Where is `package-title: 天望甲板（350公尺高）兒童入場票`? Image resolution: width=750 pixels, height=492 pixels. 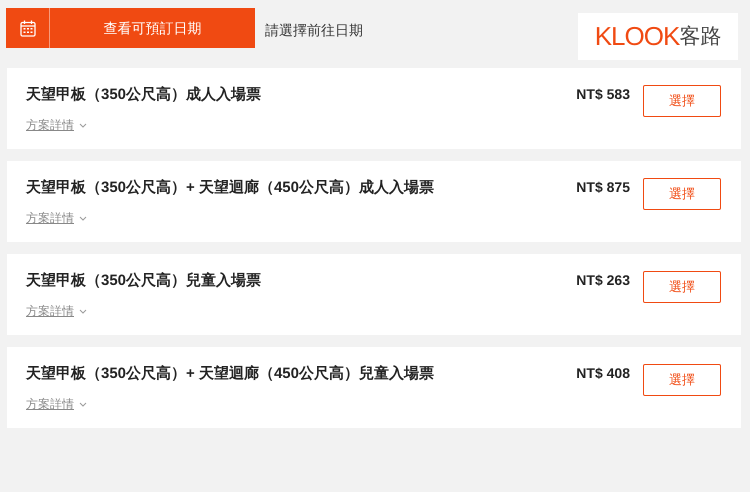
package-title: 天望甲板（350公尺高）兒童入場票 is located at coordinates (144, 281).